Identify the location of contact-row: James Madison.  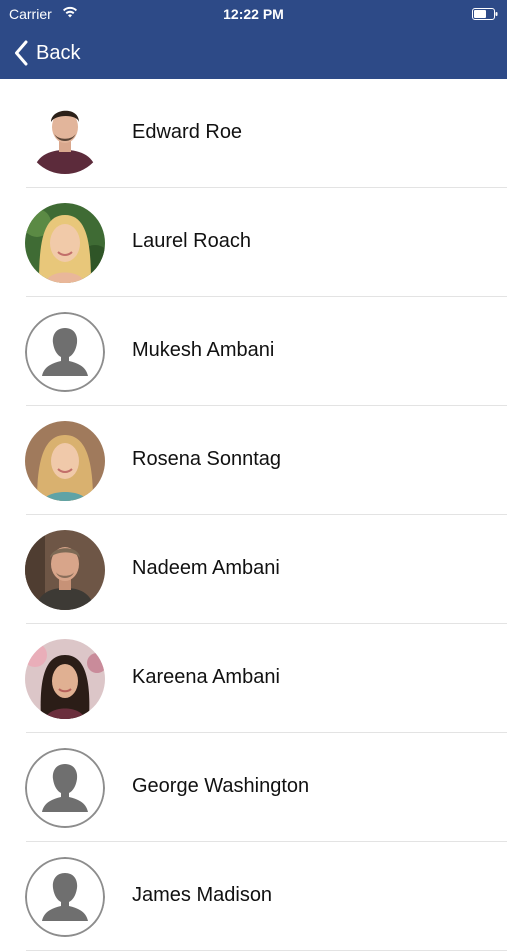
(253, 896).